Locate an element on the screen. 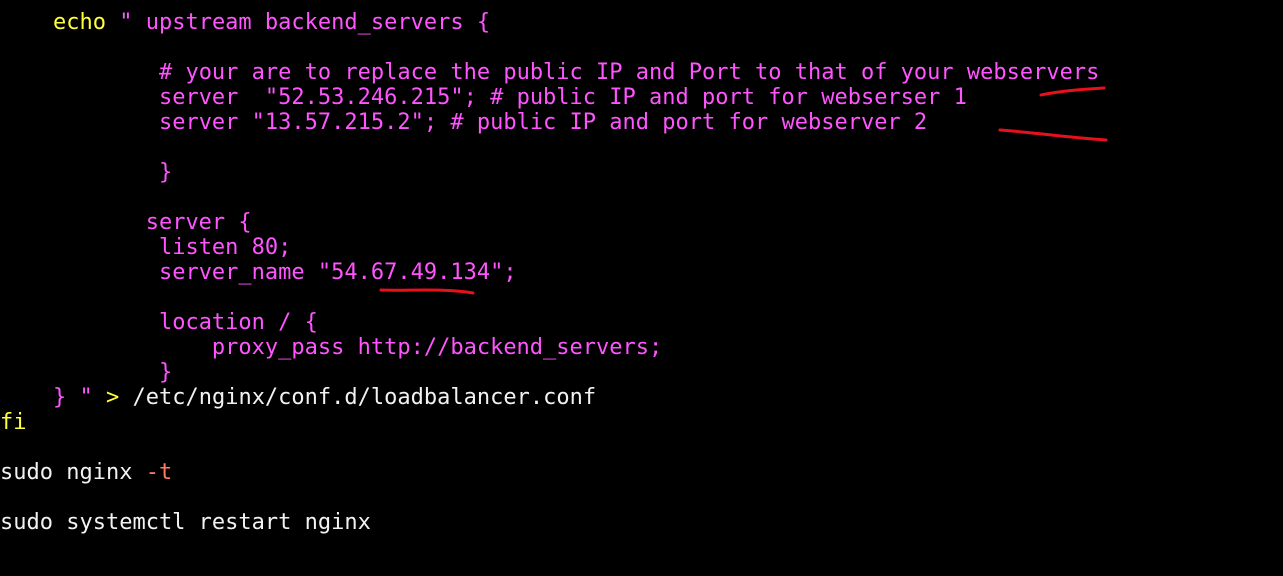 This screenshot has height=576, width=1283. redirect-operator: > is located at coordinates (112, 397).